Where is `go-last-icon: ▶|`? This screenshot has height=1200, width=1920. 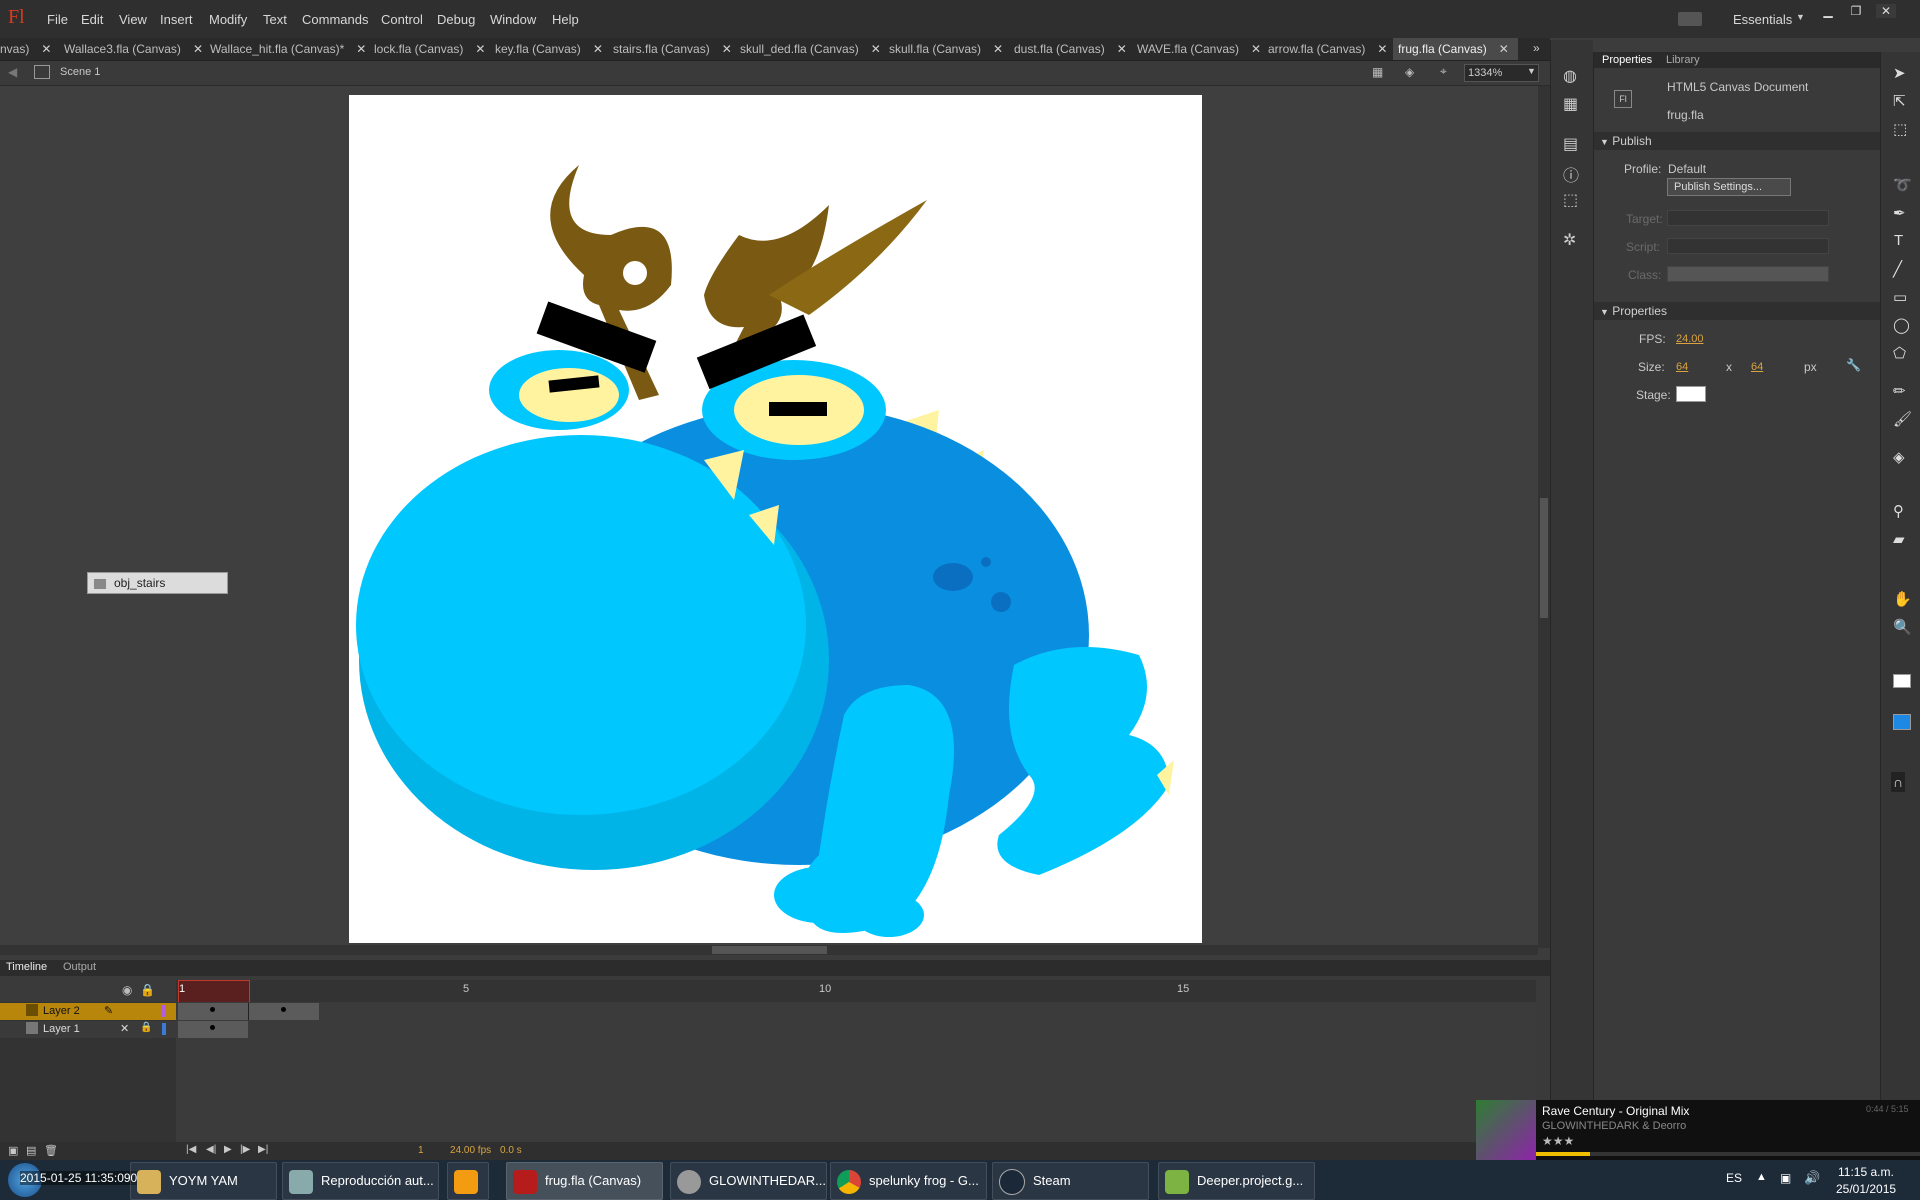 go-last-icon: ▶| is located at coordinates (263, 1149).